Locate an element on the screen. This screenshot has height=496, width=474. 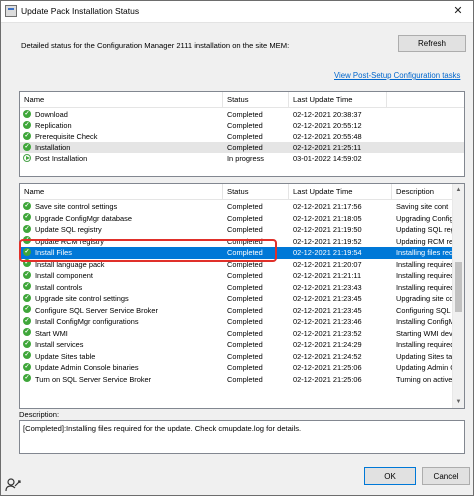
cell-name: Update Sites table is located at coordinates (65, 356).